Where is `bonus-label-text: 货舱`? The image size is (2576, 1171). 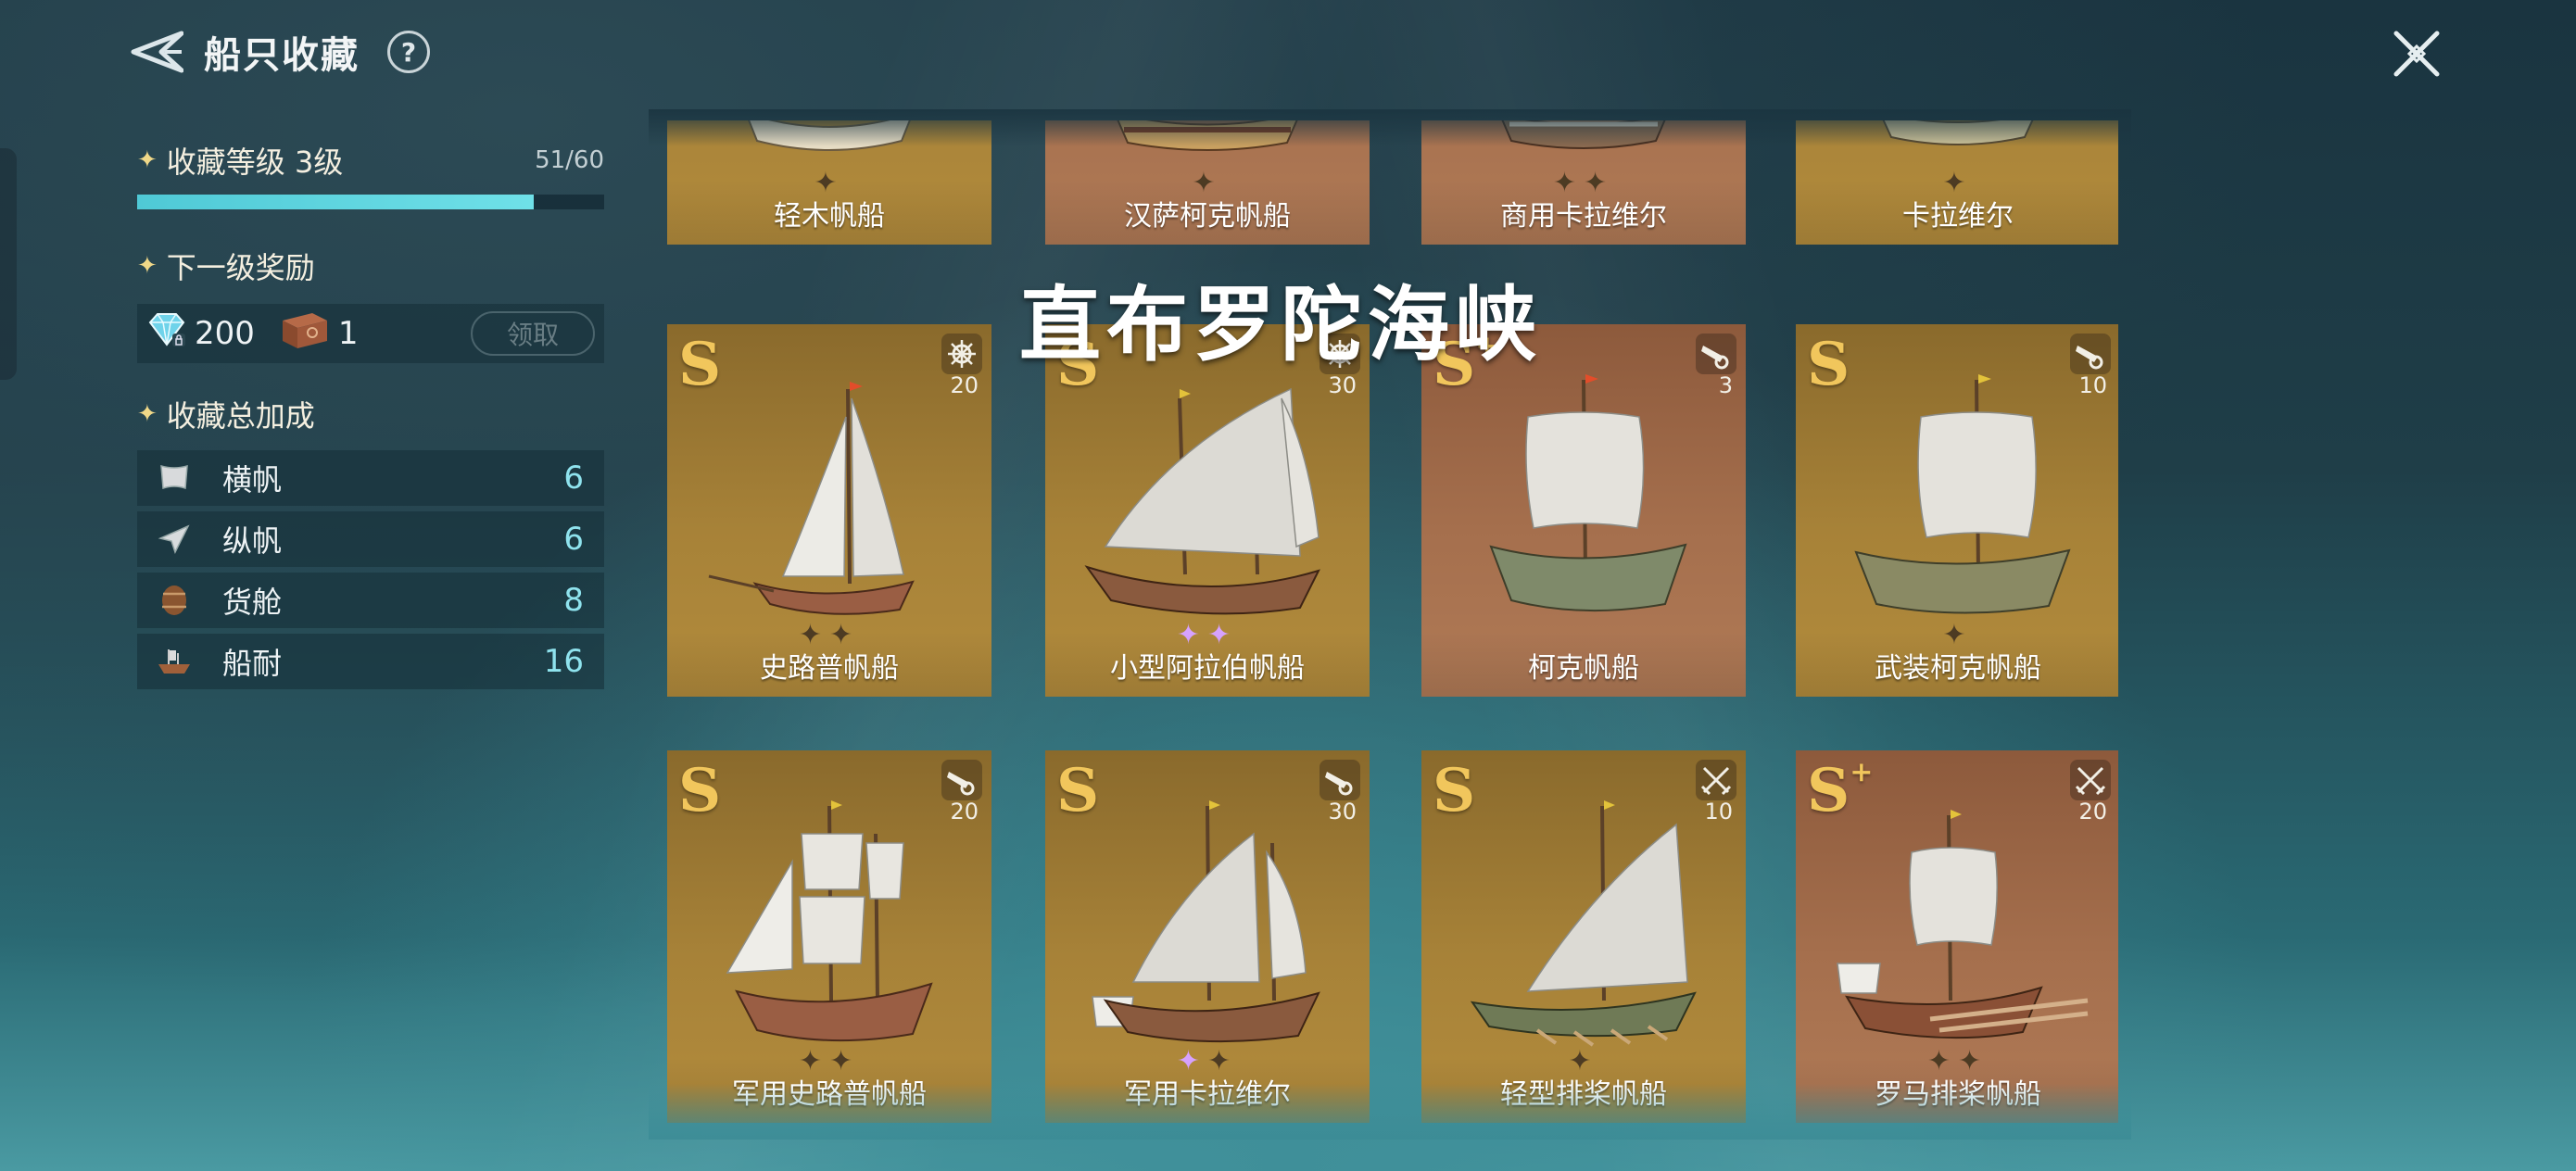 bonus-label-text: 货舱 is located at coordinates (252, 603).